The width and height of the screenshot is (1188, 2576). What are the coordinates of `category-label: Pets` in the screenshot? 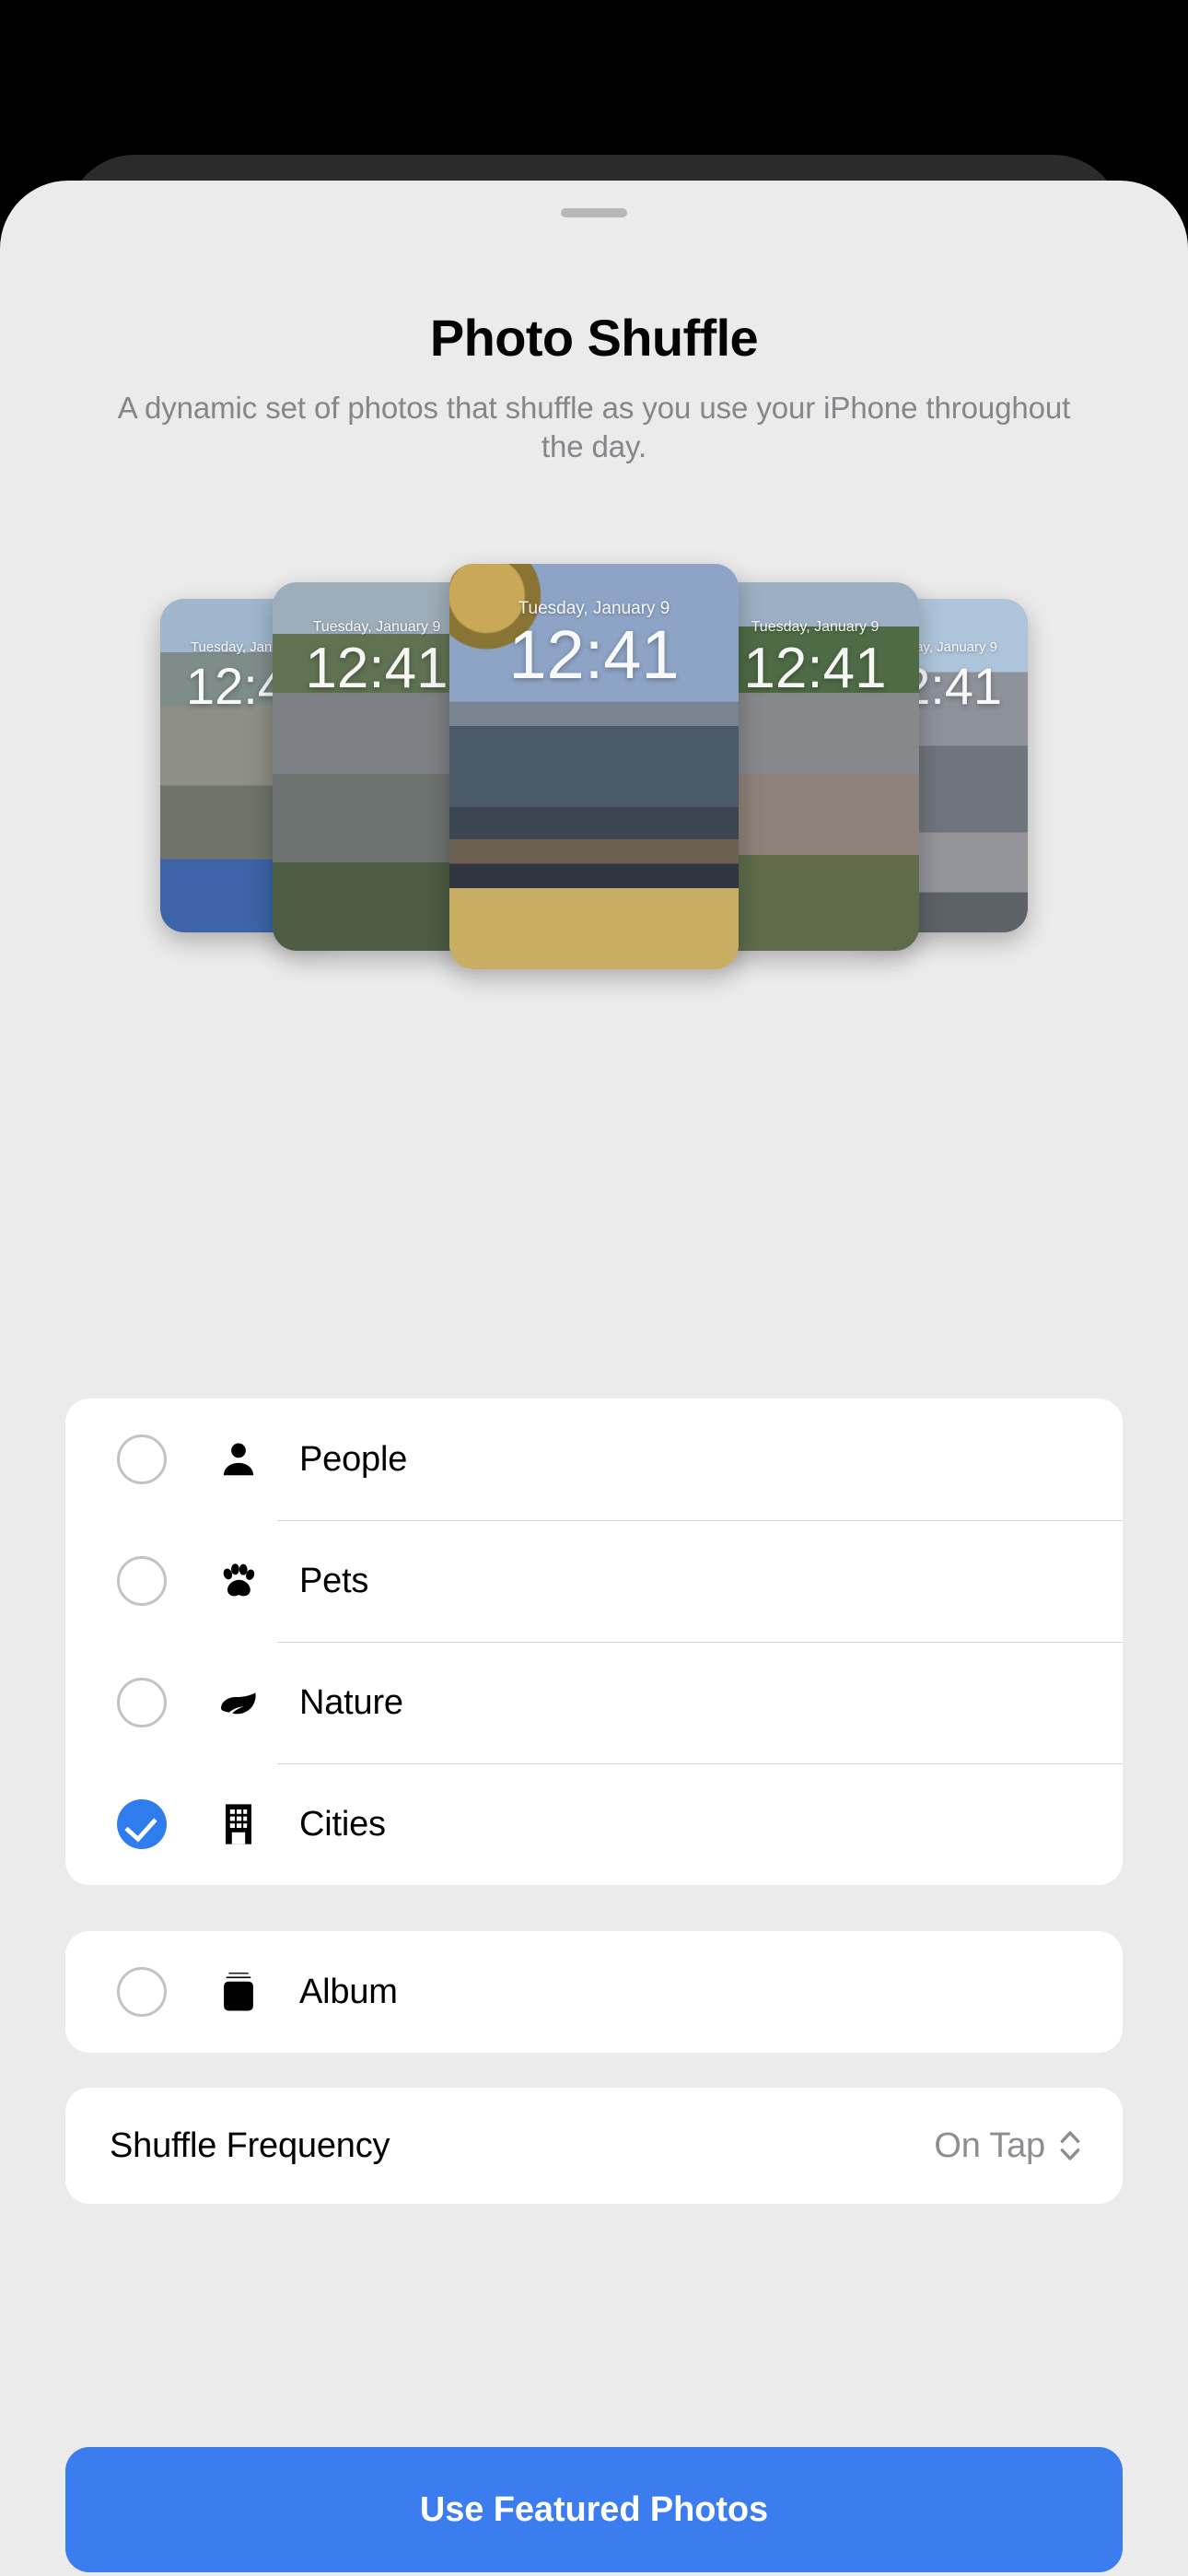 It's located at (334, 1580).